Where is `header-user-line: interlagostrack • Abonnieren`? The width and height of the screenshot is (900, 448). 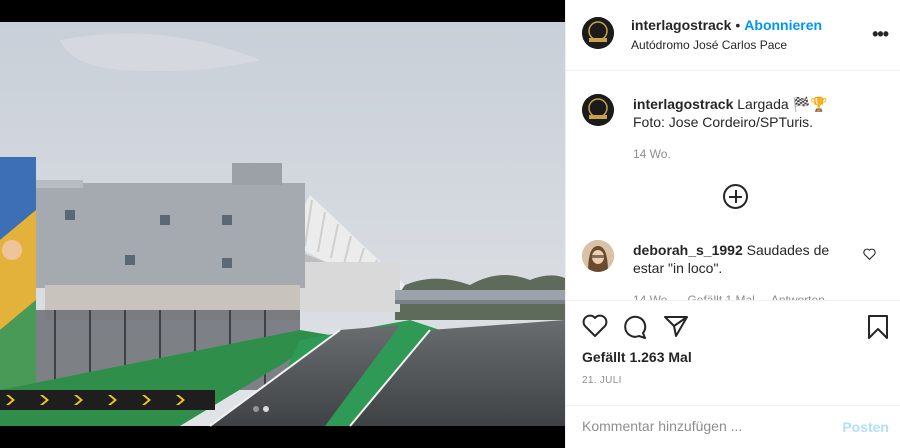
header-user-line: interlagostrack • Abonnieren is located at coordinates (726, 25).